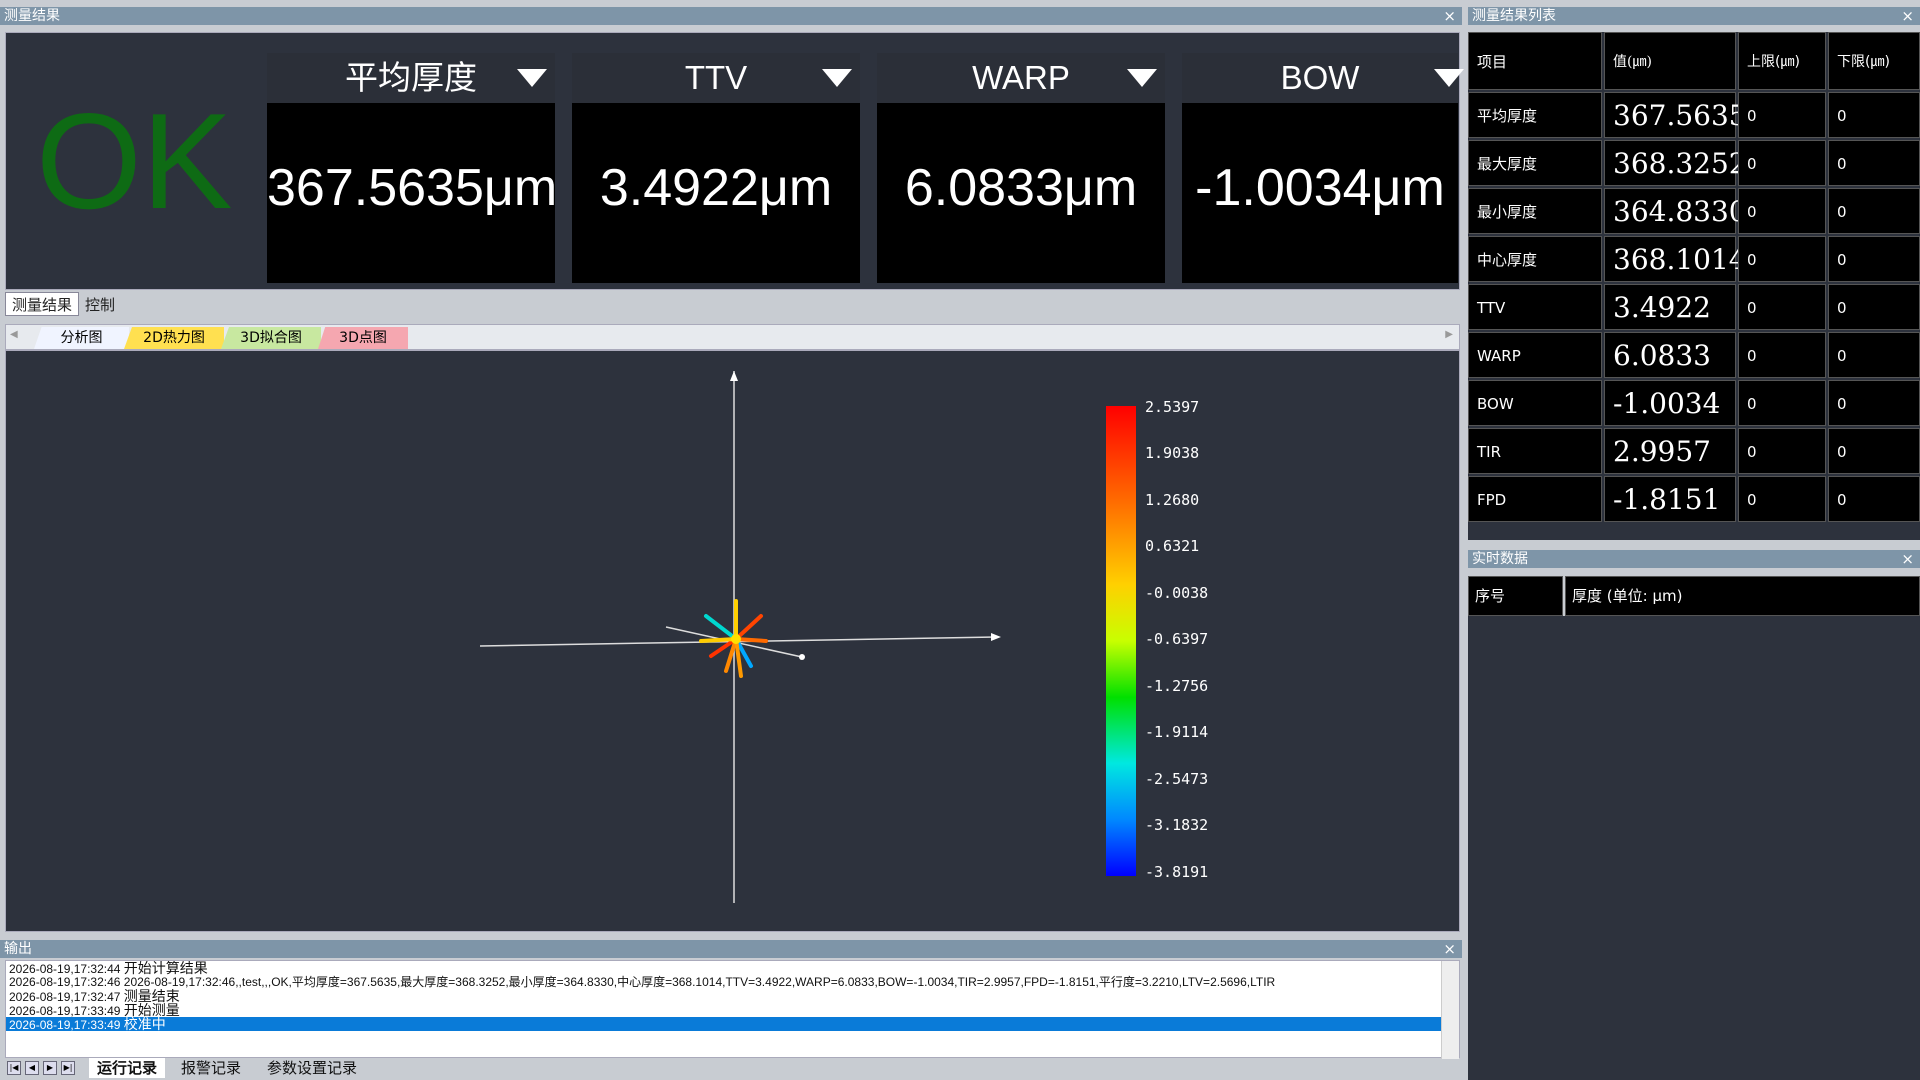 This screenshot has width=1920, height=1080. I want to click on realtime-panel-title: 实时数据 ×, so click(1694, 559).